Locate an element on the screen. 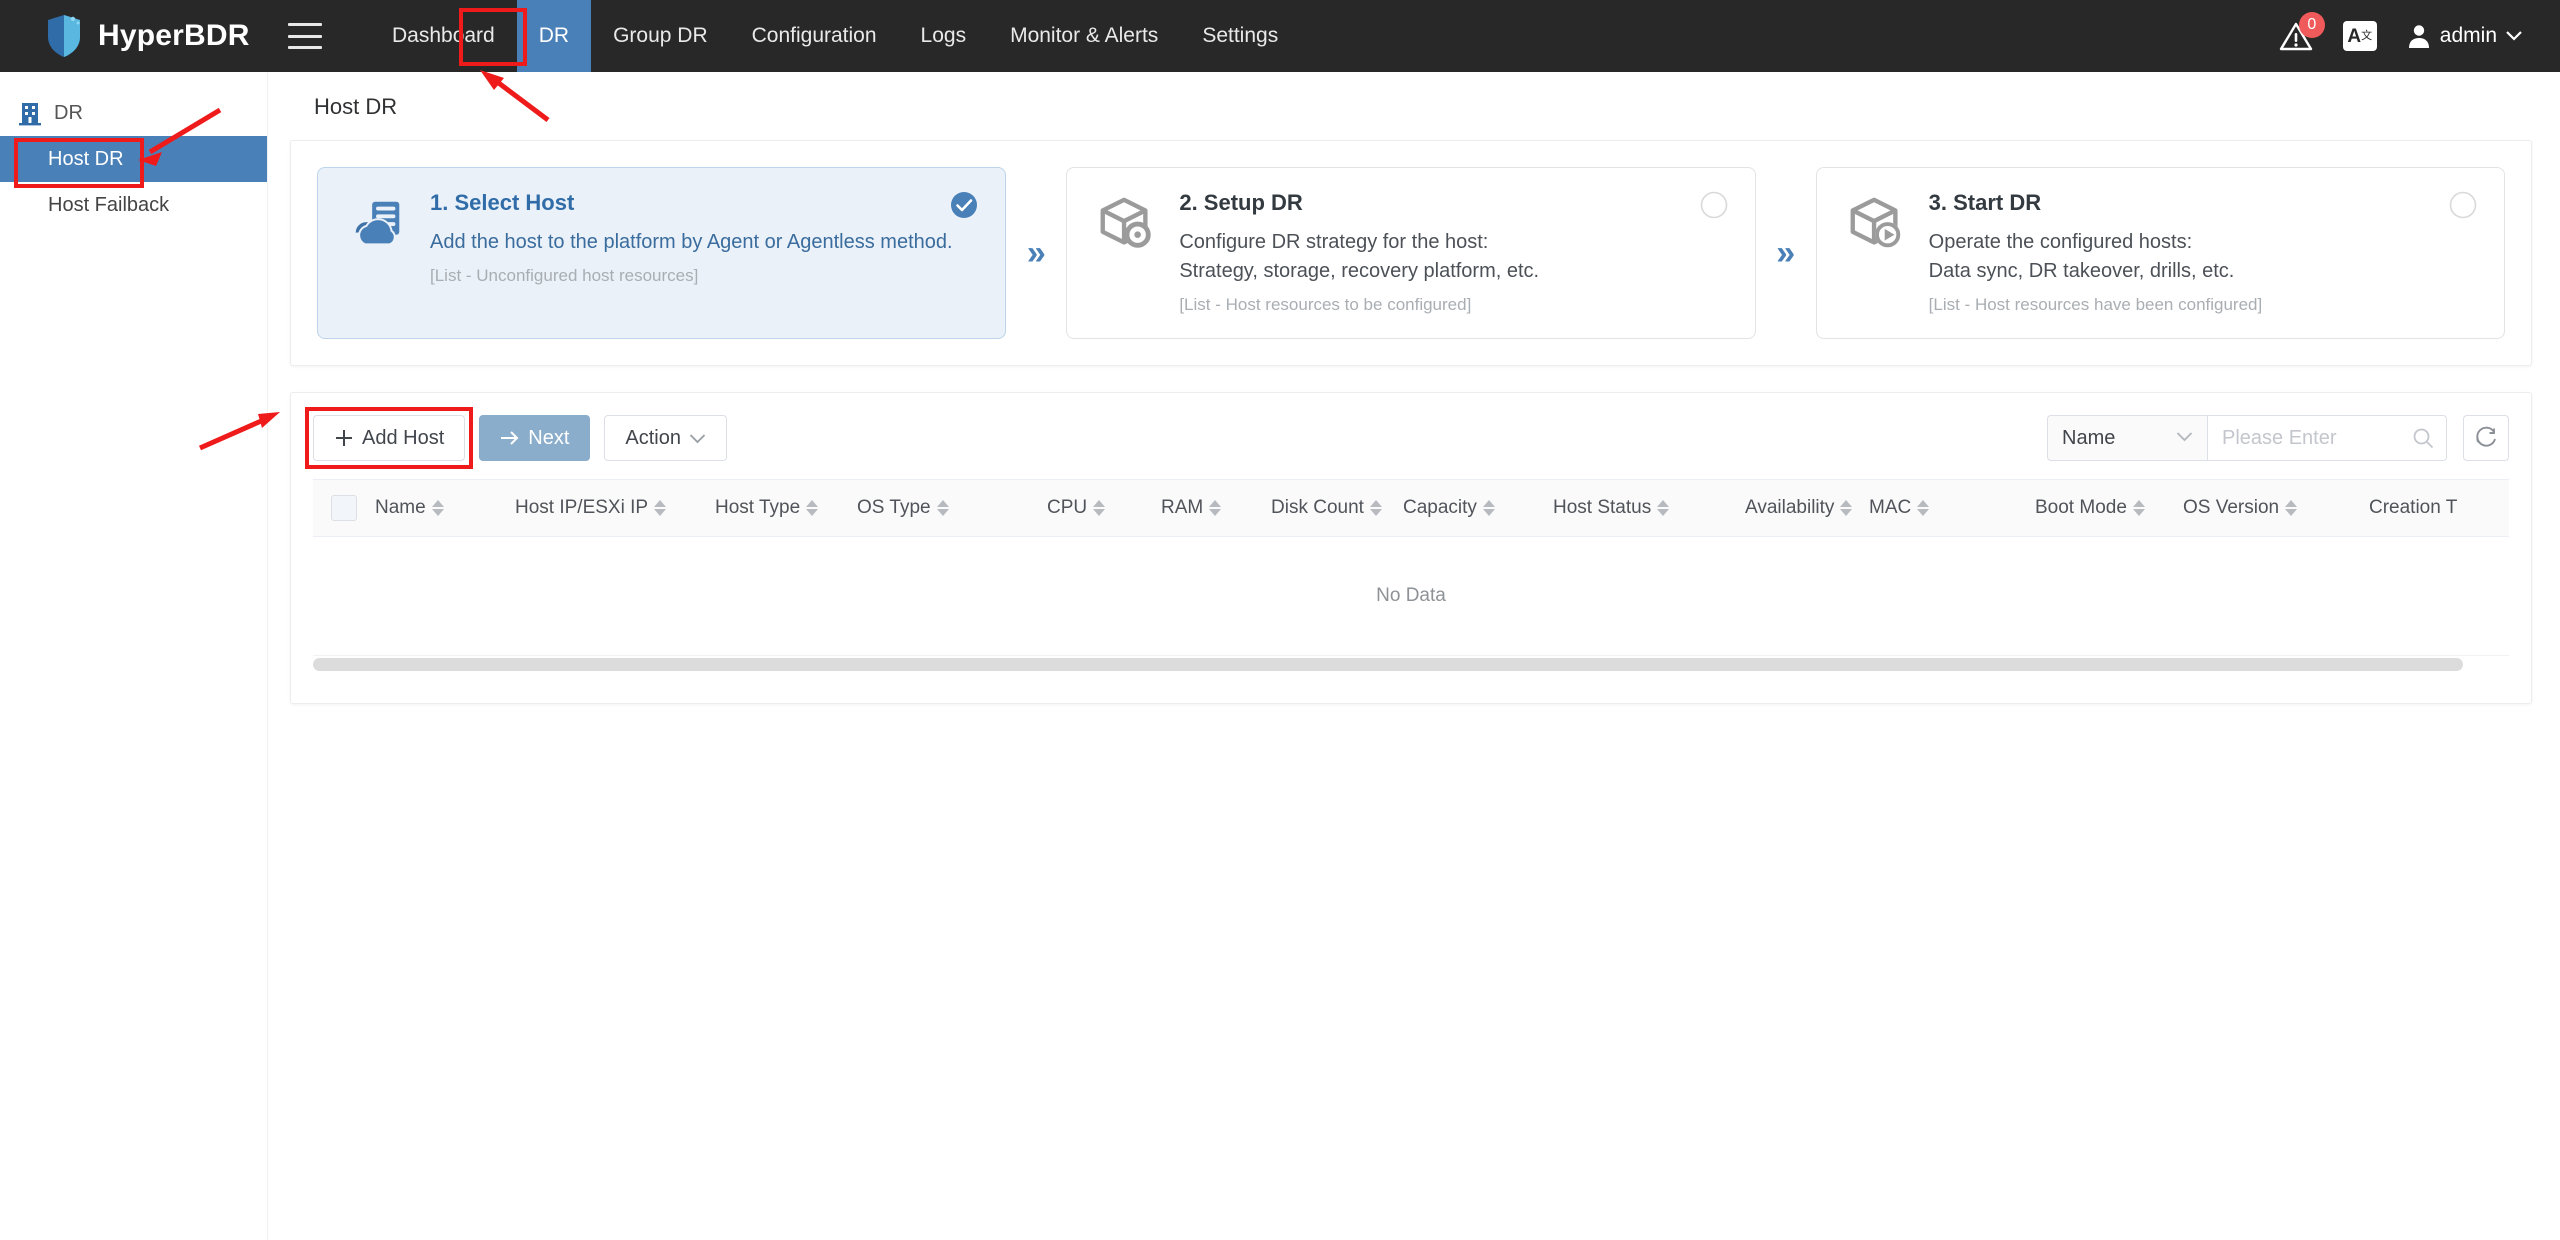  table-column-label: OS Type is located at coordinates (894, 507).